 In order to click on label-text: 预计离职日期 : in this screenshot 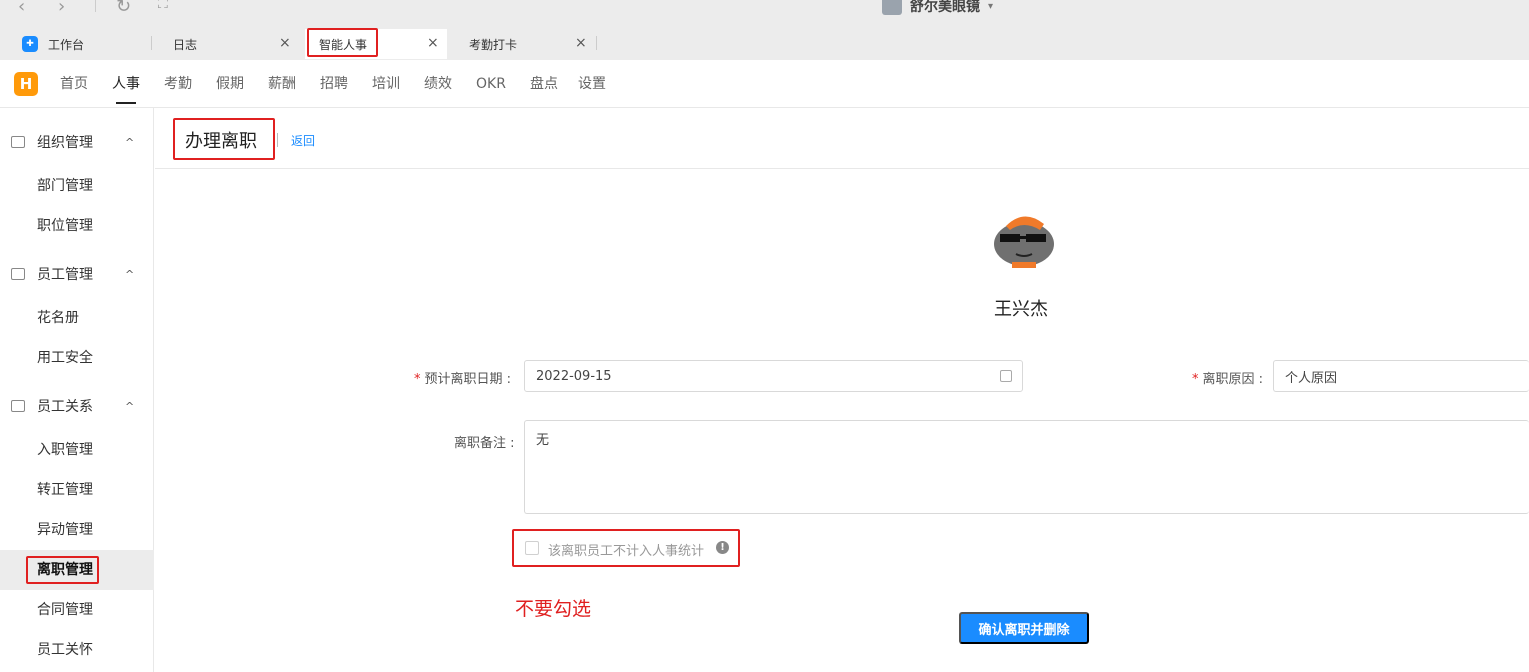, I will do `click(468, 379)`.